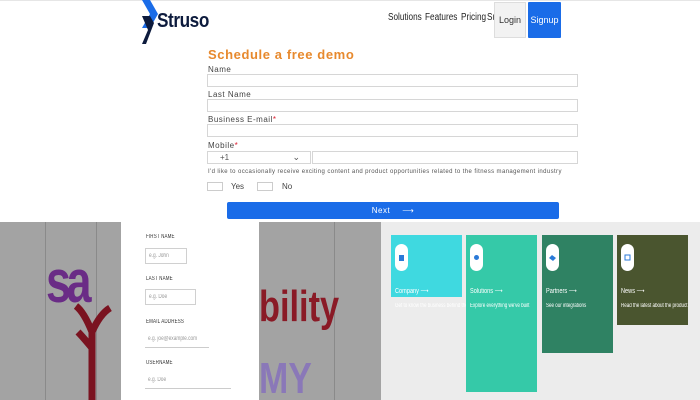 The image size is (700, 400). I want to click on nav-solutions: Solutions, so click(405, 20).